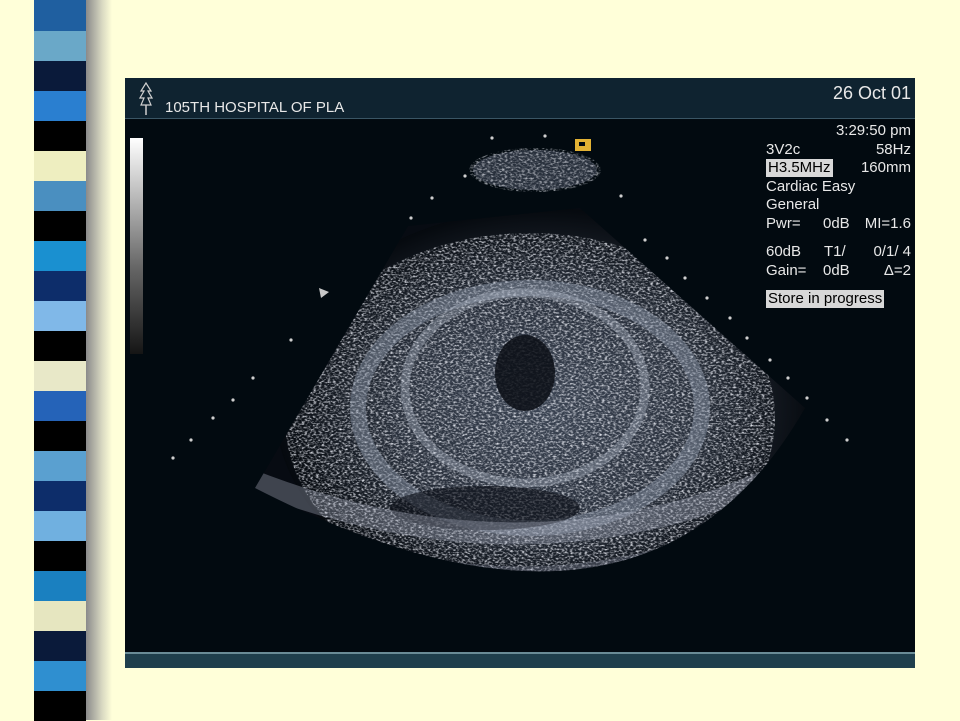  What do you see at coordinates (892, 251) in the screenshot?
I see `tissue-value: 0/1/ 4` at bounding box center [892, 251].